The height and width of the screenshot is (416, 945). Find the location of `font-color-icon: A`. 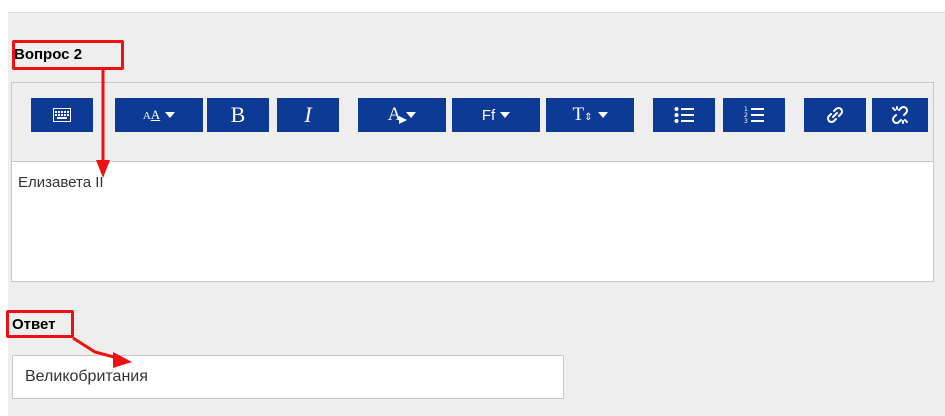

font-color-icon: A is located at coordinates (398, 115).